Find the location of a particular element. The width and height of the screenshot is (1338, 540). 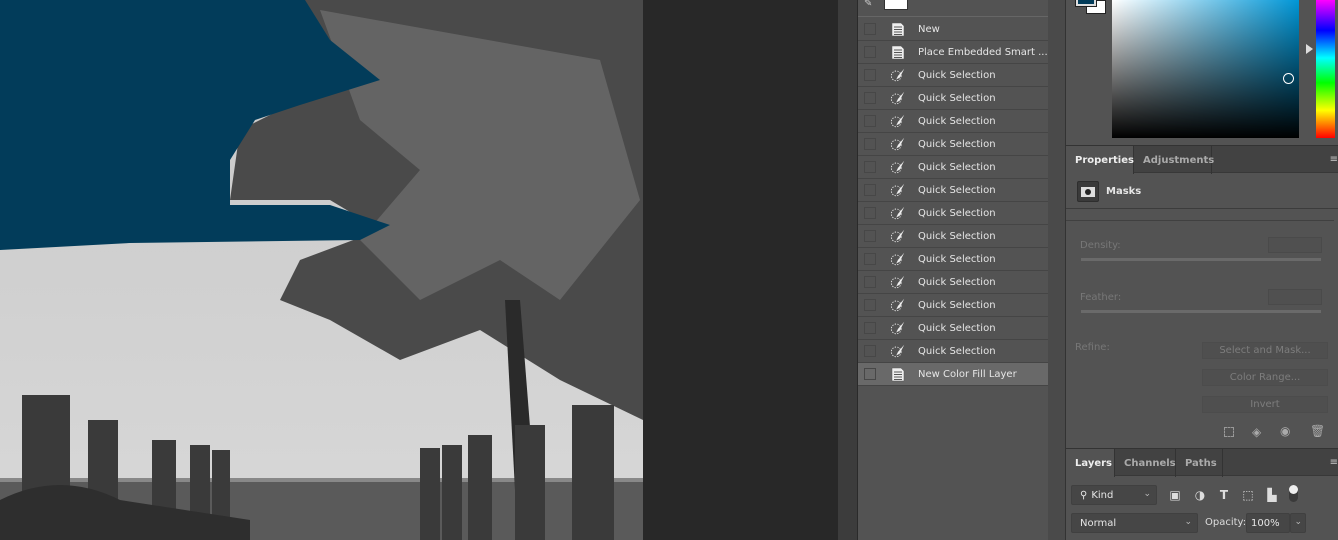

filter-toggle is located at coordinates (1293, 493).